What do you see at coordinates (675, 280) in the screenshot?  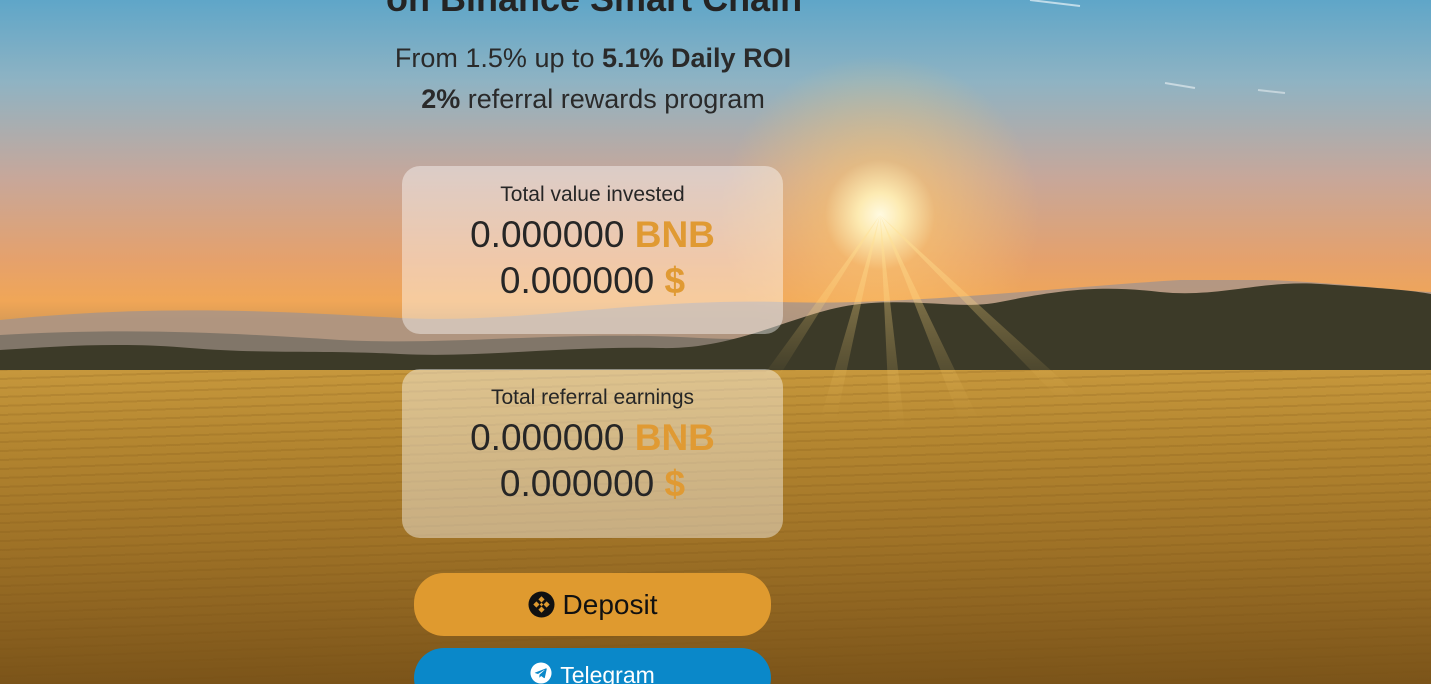 I see `total-invested-usd-unit: $` at bounding box center [675, 280].